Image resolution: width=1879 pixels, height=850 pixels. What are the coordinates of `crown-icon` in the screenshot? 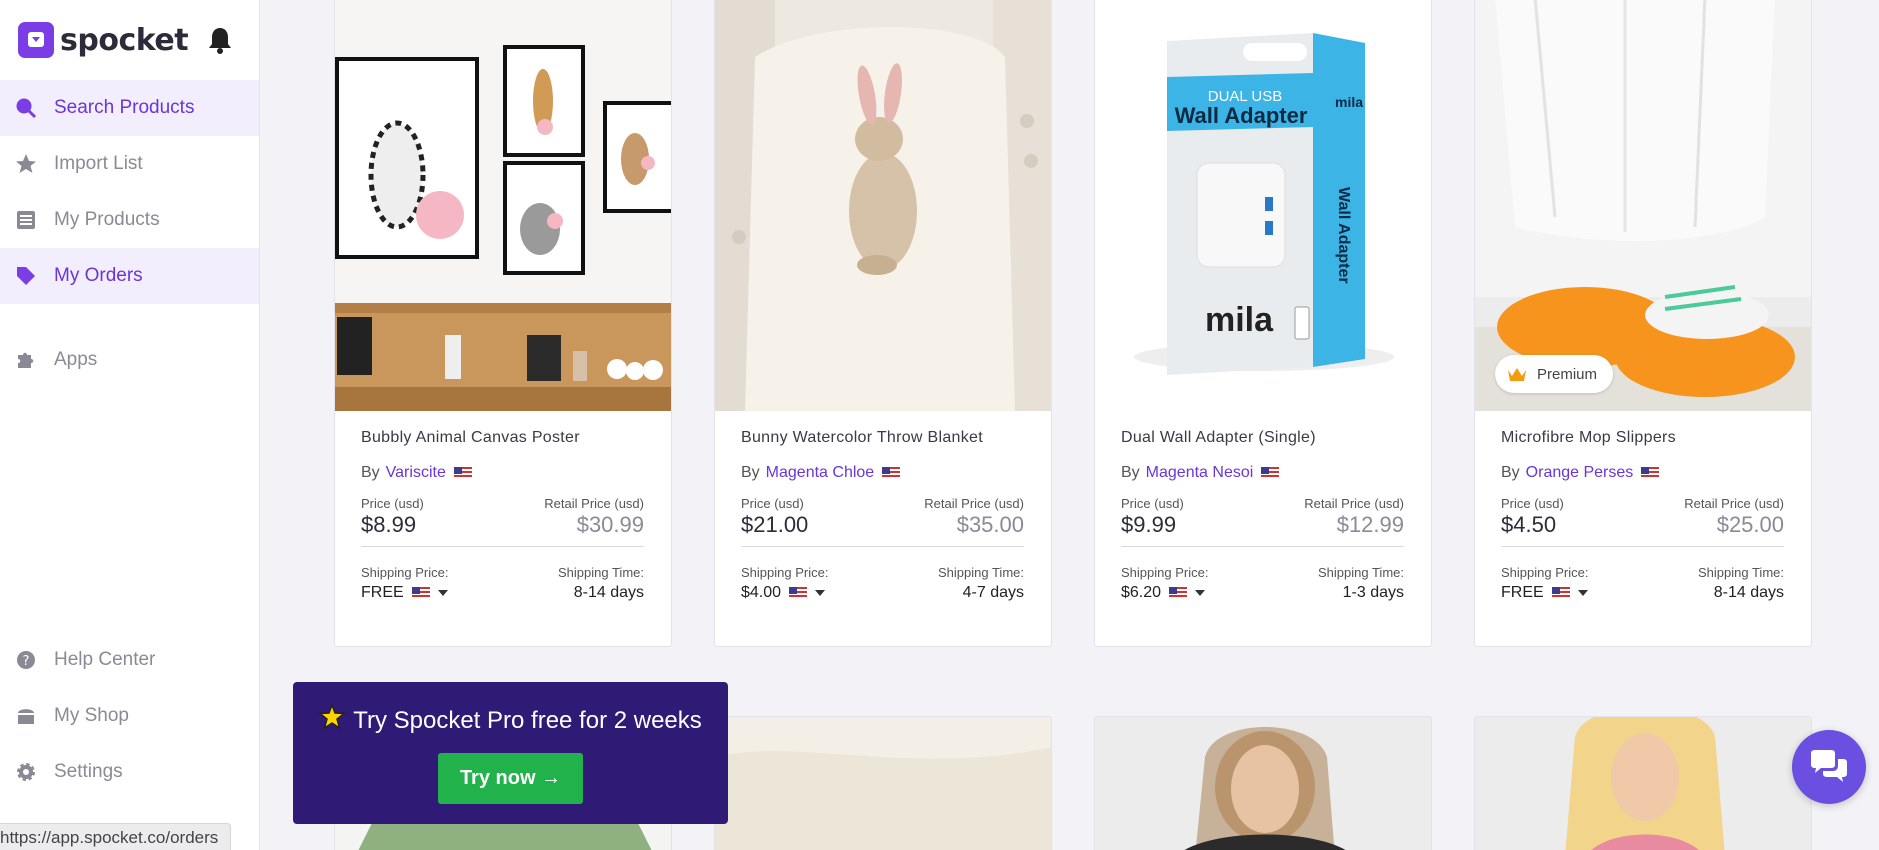 It's located at (1517, 374).